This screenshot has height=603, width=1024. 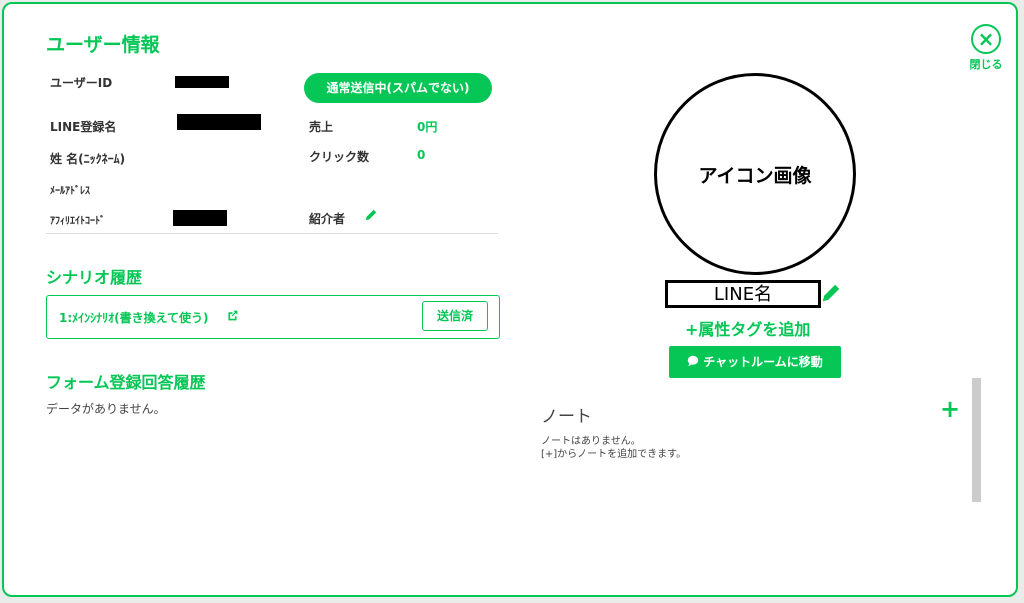 What do you see at coordinates (371, 216) in the screenshot?
I see `edit-referrer-icon` at bounding box center [371, 216].